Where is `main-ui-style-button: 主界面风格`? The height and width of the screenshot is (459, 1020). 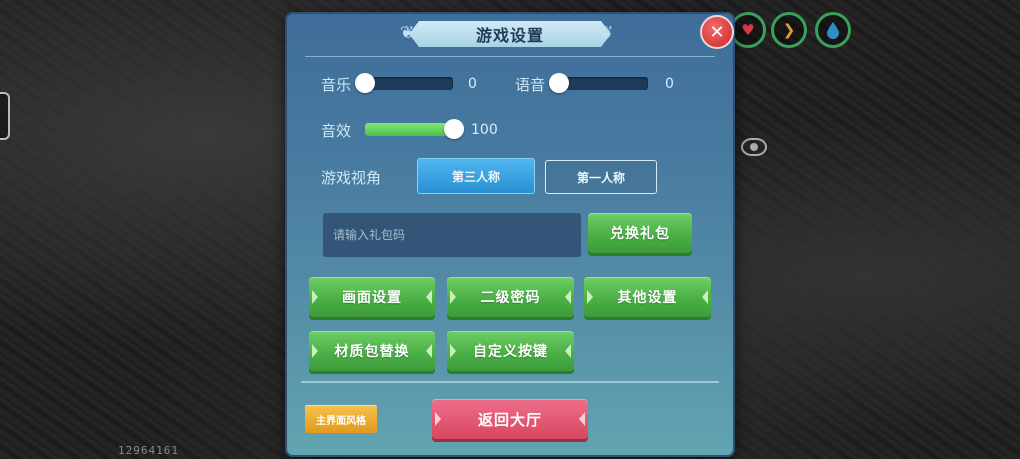 main-ui-style-button: 主界面风格 is located at coordinates (341, 419).